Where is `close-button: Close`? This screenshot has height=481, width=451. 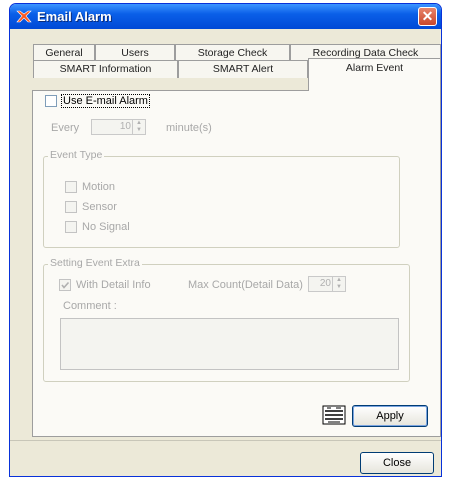 close-button: Close is located at coordinates (397, 463).